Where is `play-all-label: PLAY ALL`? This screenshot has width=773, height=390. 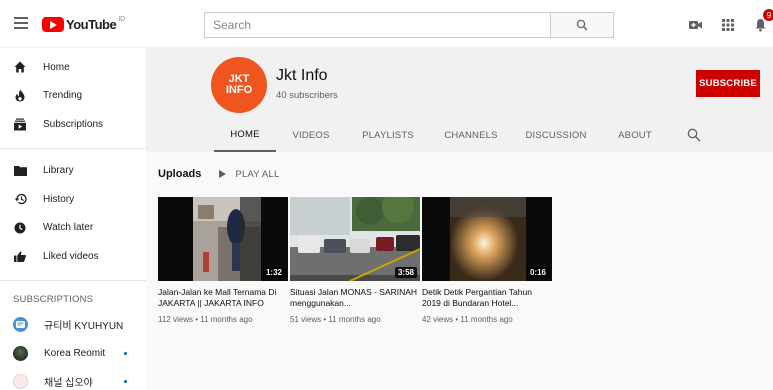
play-all-label: PLAY ALL is located at coordinates (257, 174).